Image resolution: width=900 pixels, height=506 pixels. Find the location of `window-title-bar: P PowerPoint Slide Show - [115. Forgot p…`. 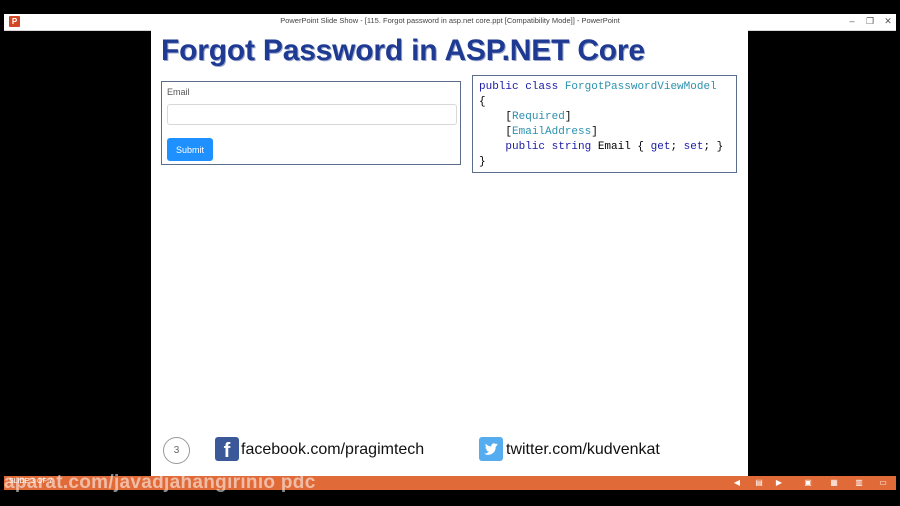

window-title-bar: P PowerPoint Slide Show - [115. Forgot p… is located at coordinates (450, 22).